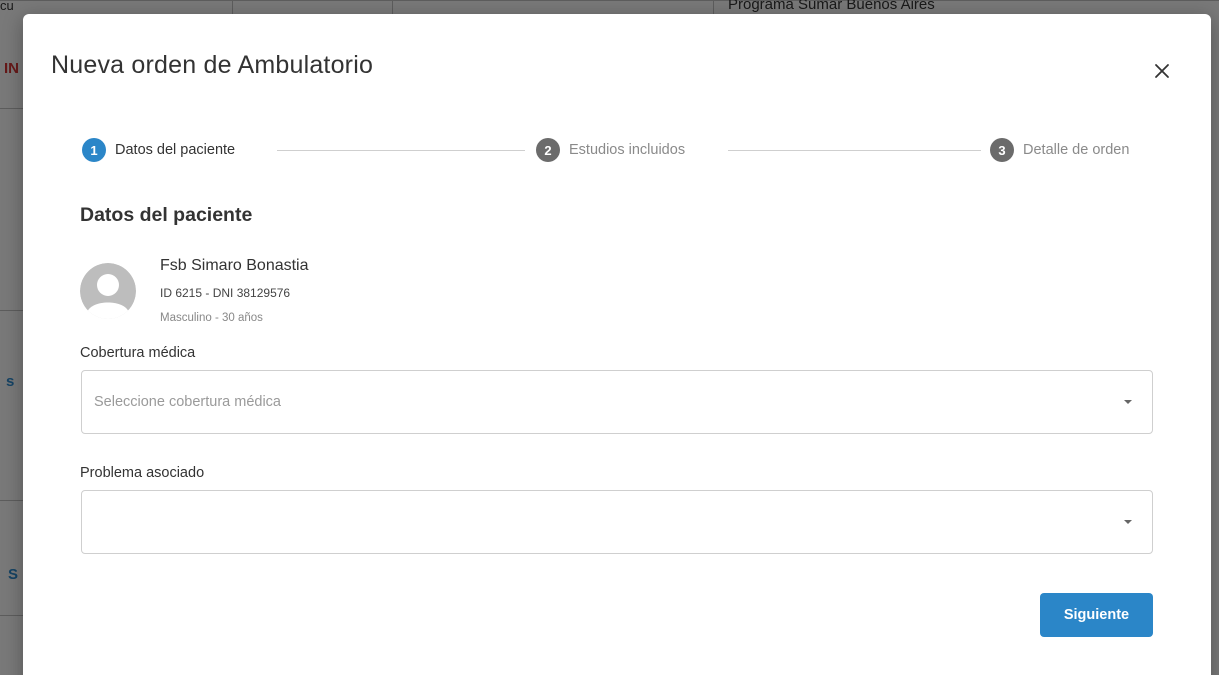 The image size is (1219, 675). What do you see at coordinates (187, 402) in the screenshot?
I see `coverage-placeholder: Seleccione cobertura médica` at bounding box center [187, 402].